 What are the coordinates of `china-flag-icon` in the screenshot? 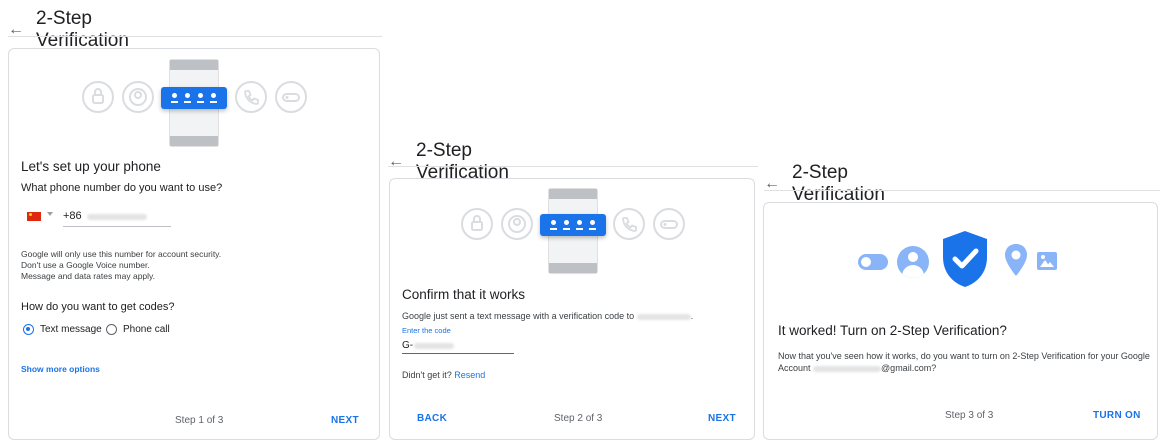 It's located at (34, 216).